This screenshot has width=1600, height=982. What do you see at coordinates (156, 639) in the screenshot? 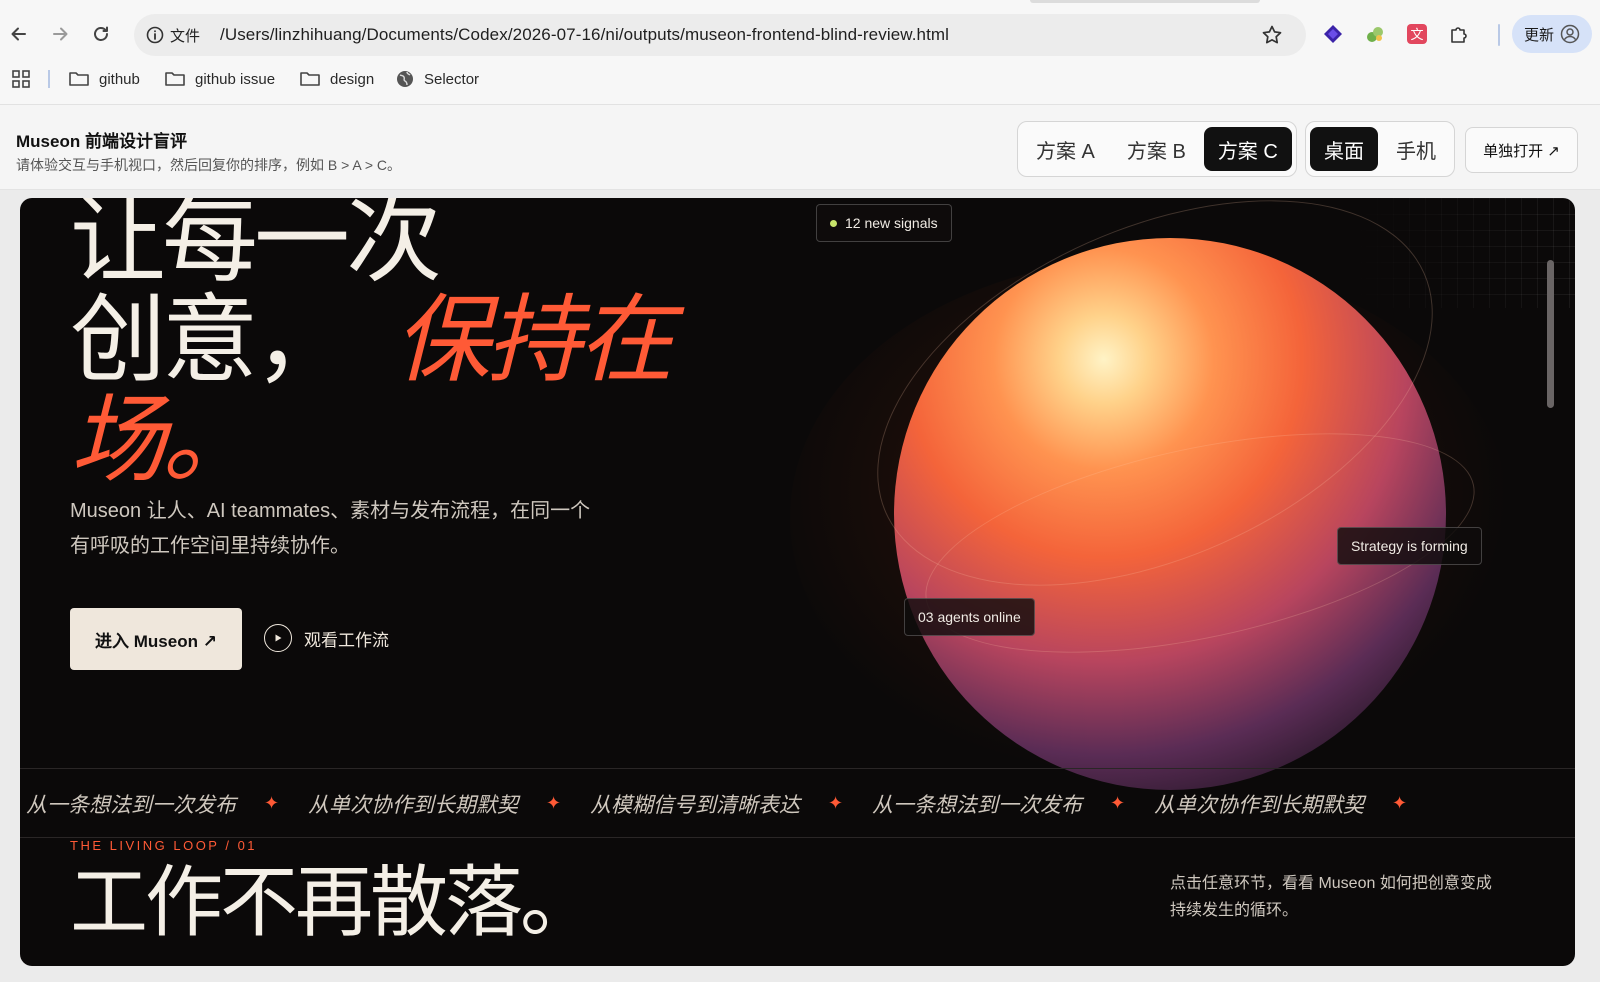
I see `enter-museon-button: 进入 Museon ↗` at bounding box center [156, 639].